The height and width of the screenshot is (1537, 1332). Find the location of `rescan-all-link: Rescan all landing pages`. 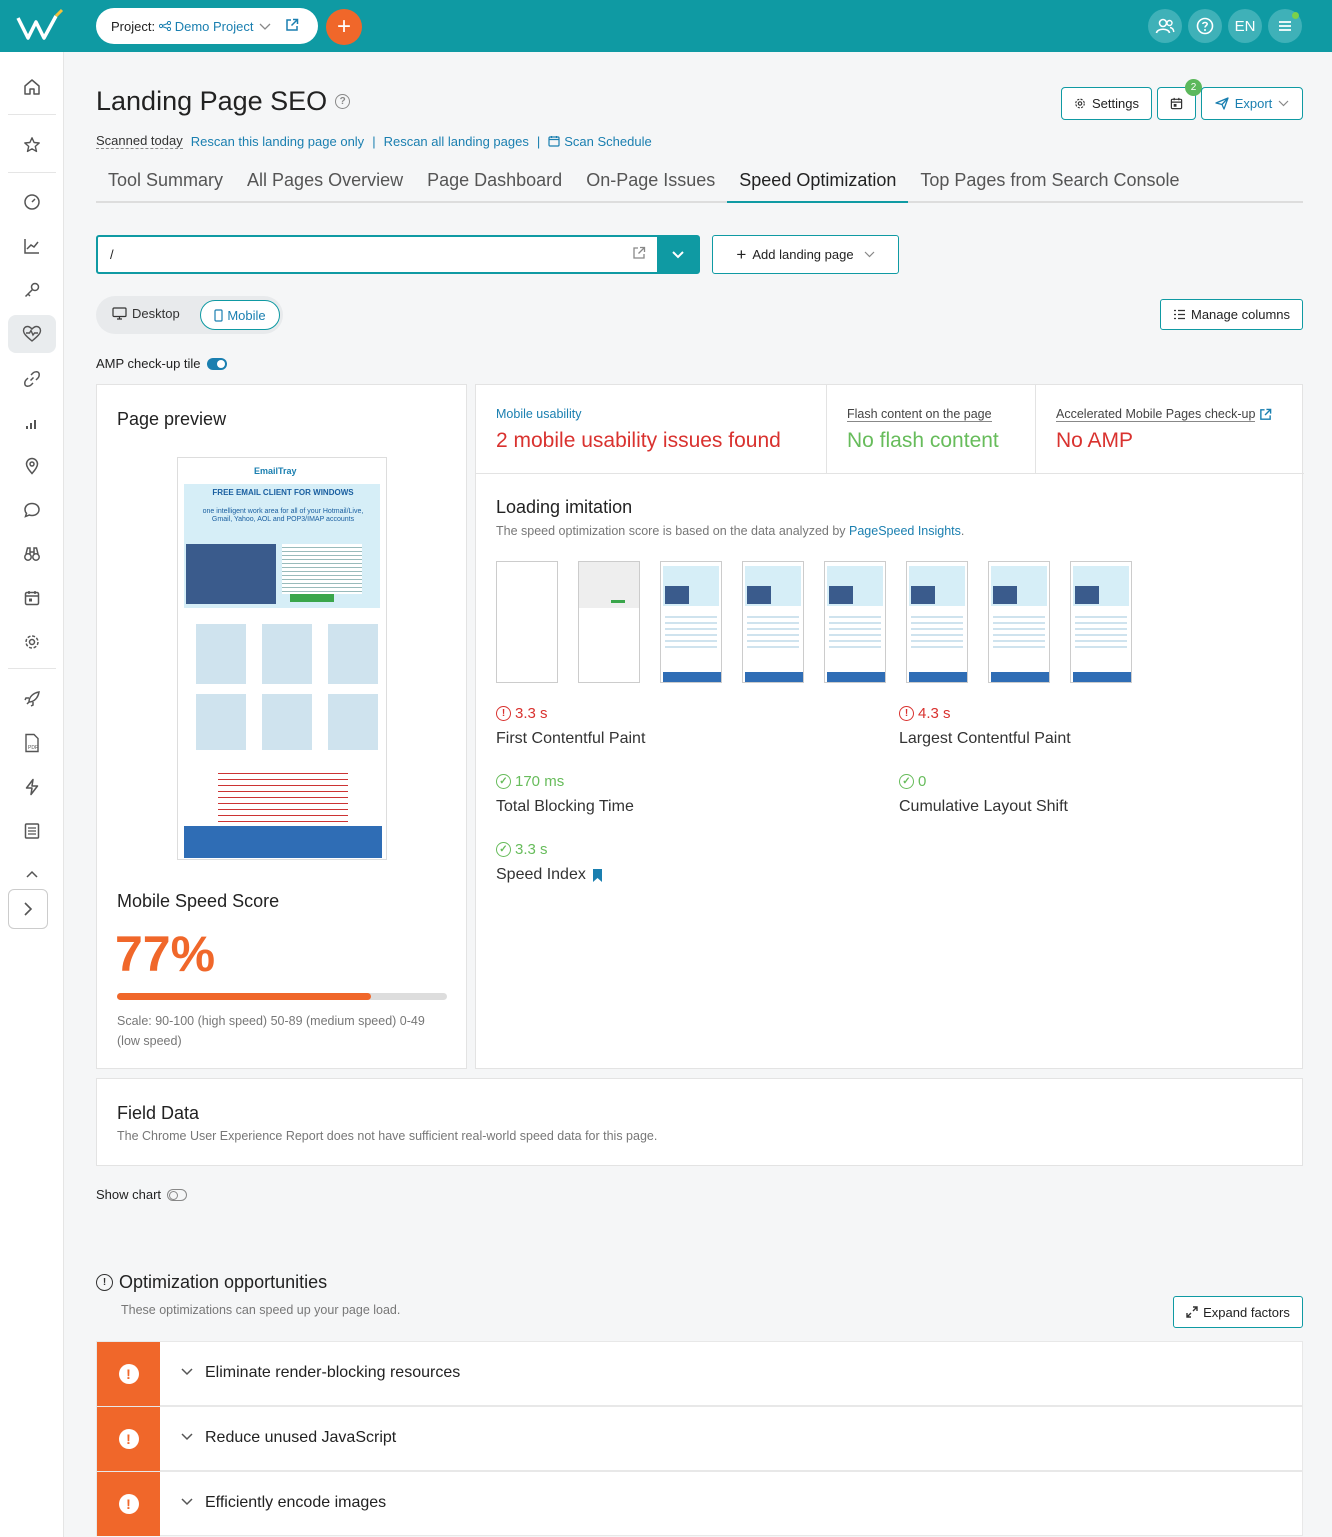

rescan-all-link: Rescan all landing pages is located at coordinates (456, 141).